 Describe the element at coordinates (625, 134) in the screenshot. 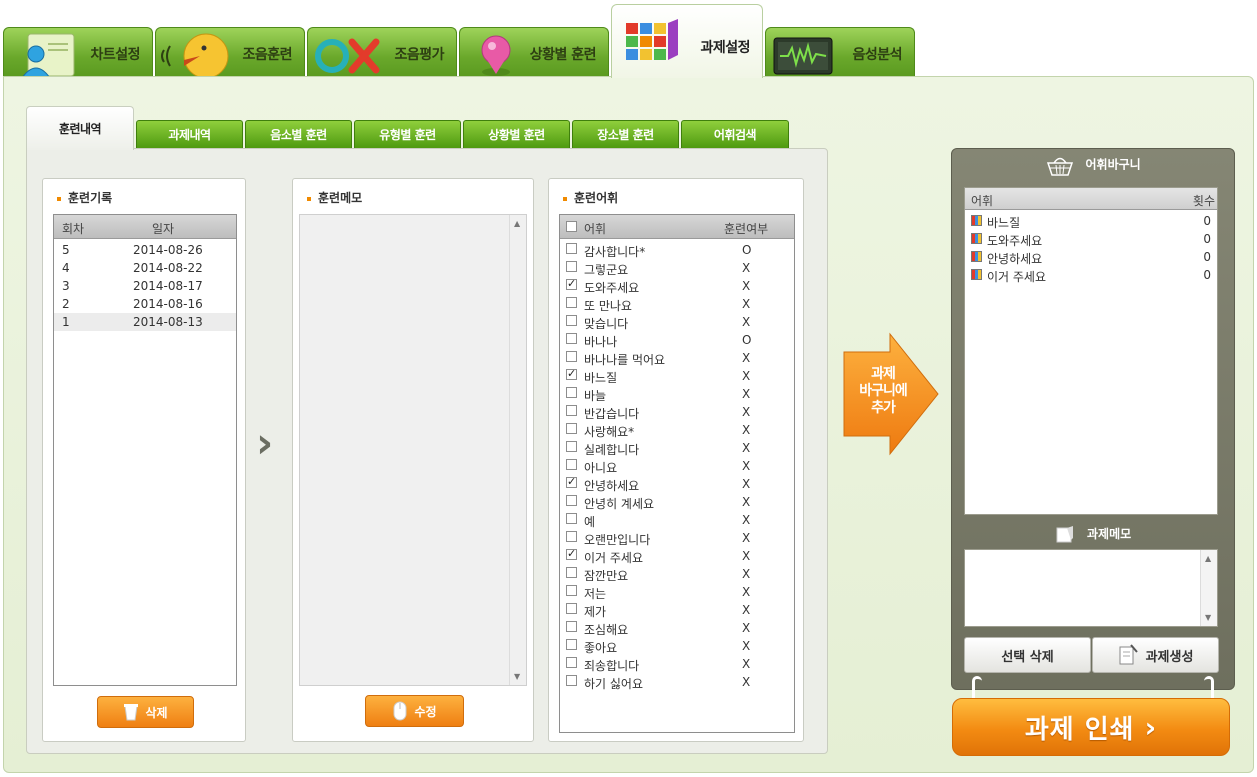

I see `subtab-place-training: 장소별 훈련` at that location.